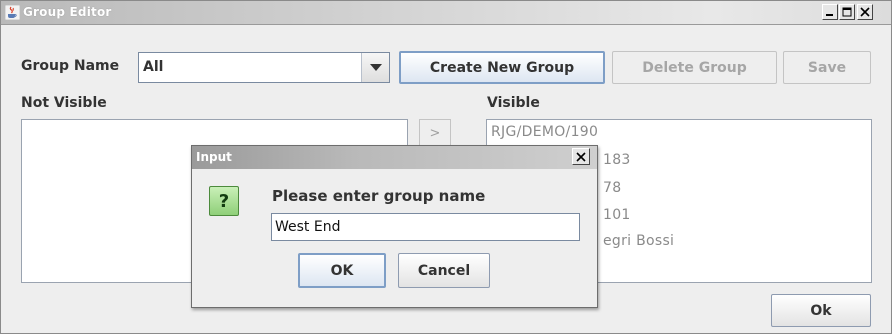  I want to click on list-item: RJG/DEMO/190, so click(544, 132).